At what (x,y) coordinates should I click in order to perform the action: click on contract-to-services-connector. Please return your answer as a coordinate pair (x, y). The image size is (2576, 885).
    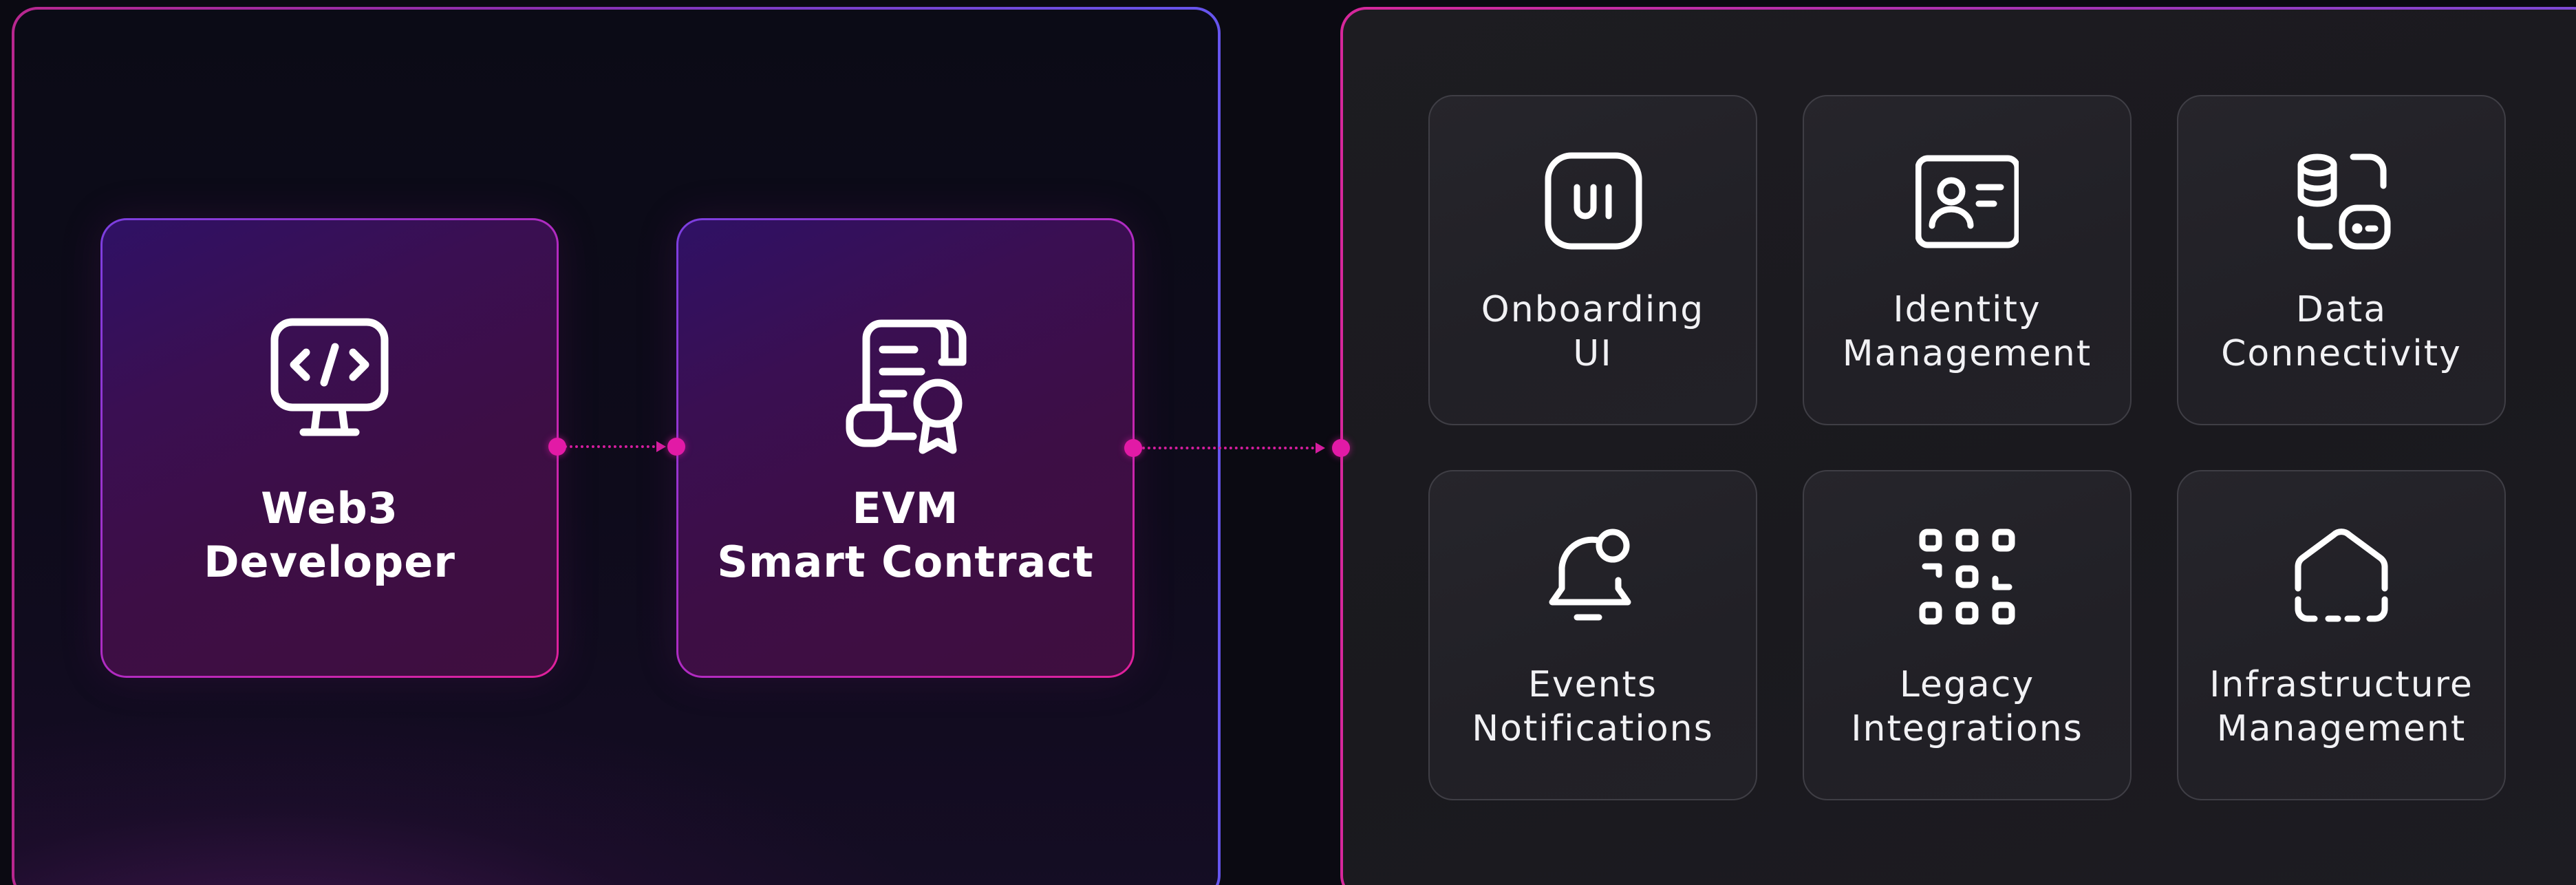
    Looking at the image, I should click on (1231, 448).